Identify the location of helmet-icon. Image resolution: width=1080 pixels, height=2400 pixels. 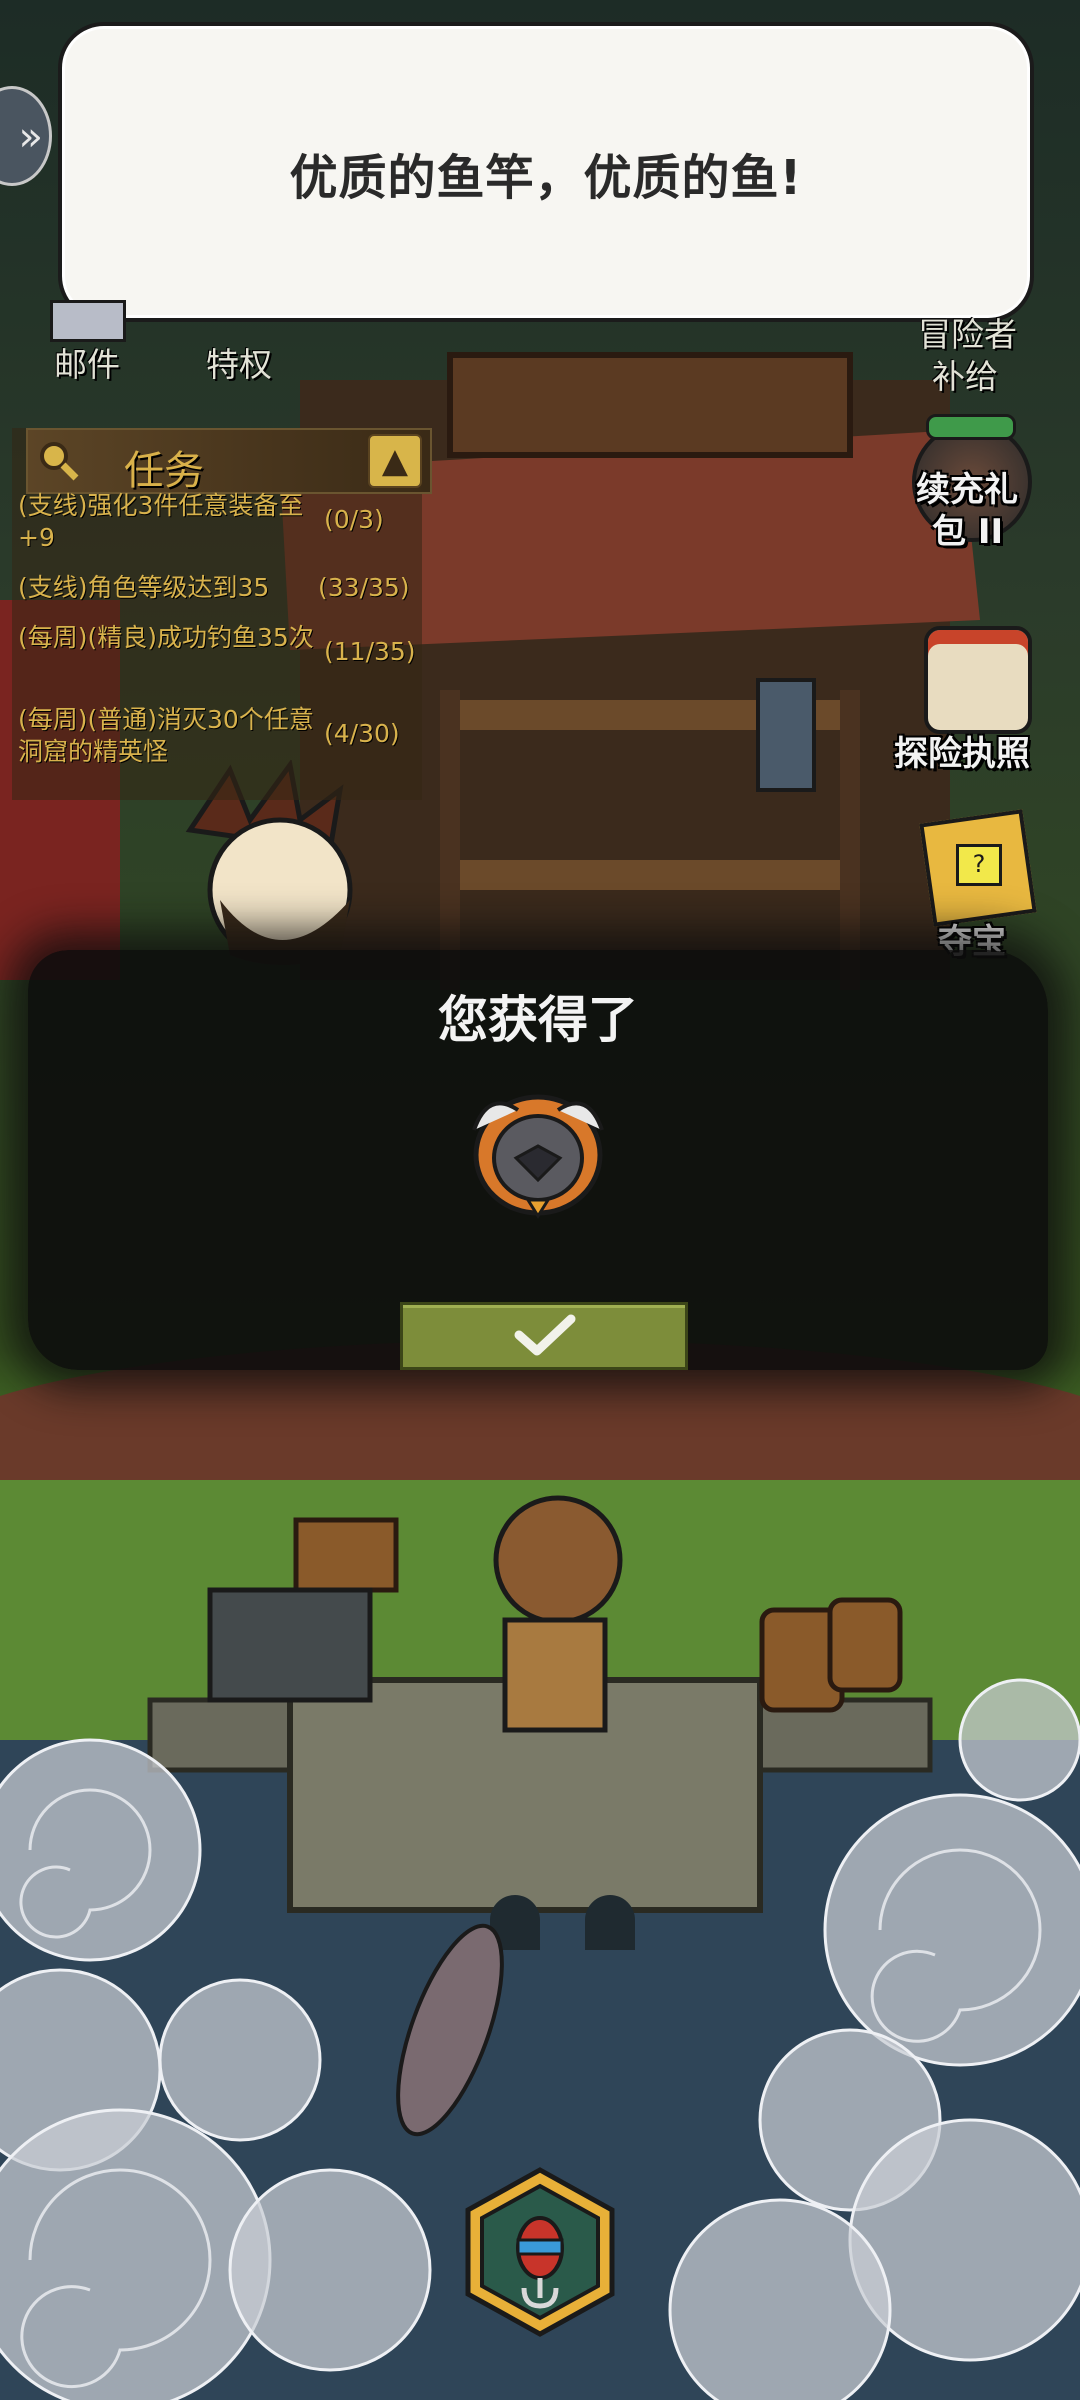
(538, 1156).